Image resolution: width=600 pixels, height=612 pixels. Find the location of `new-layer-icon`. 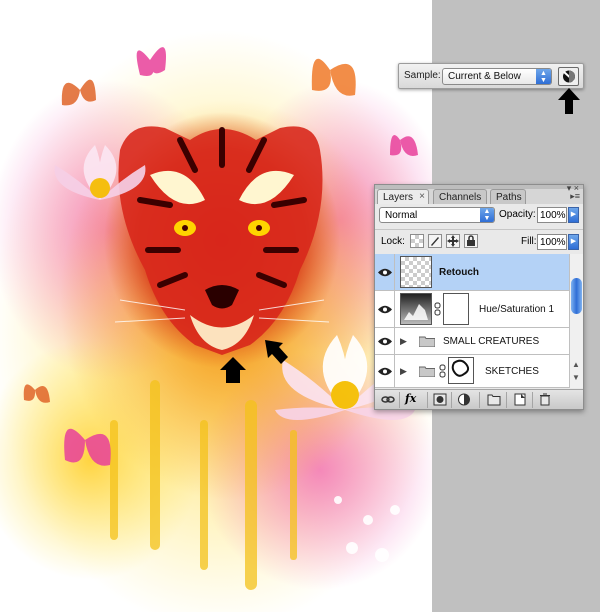

new-layer-icon is located at coordinates (520, 399).